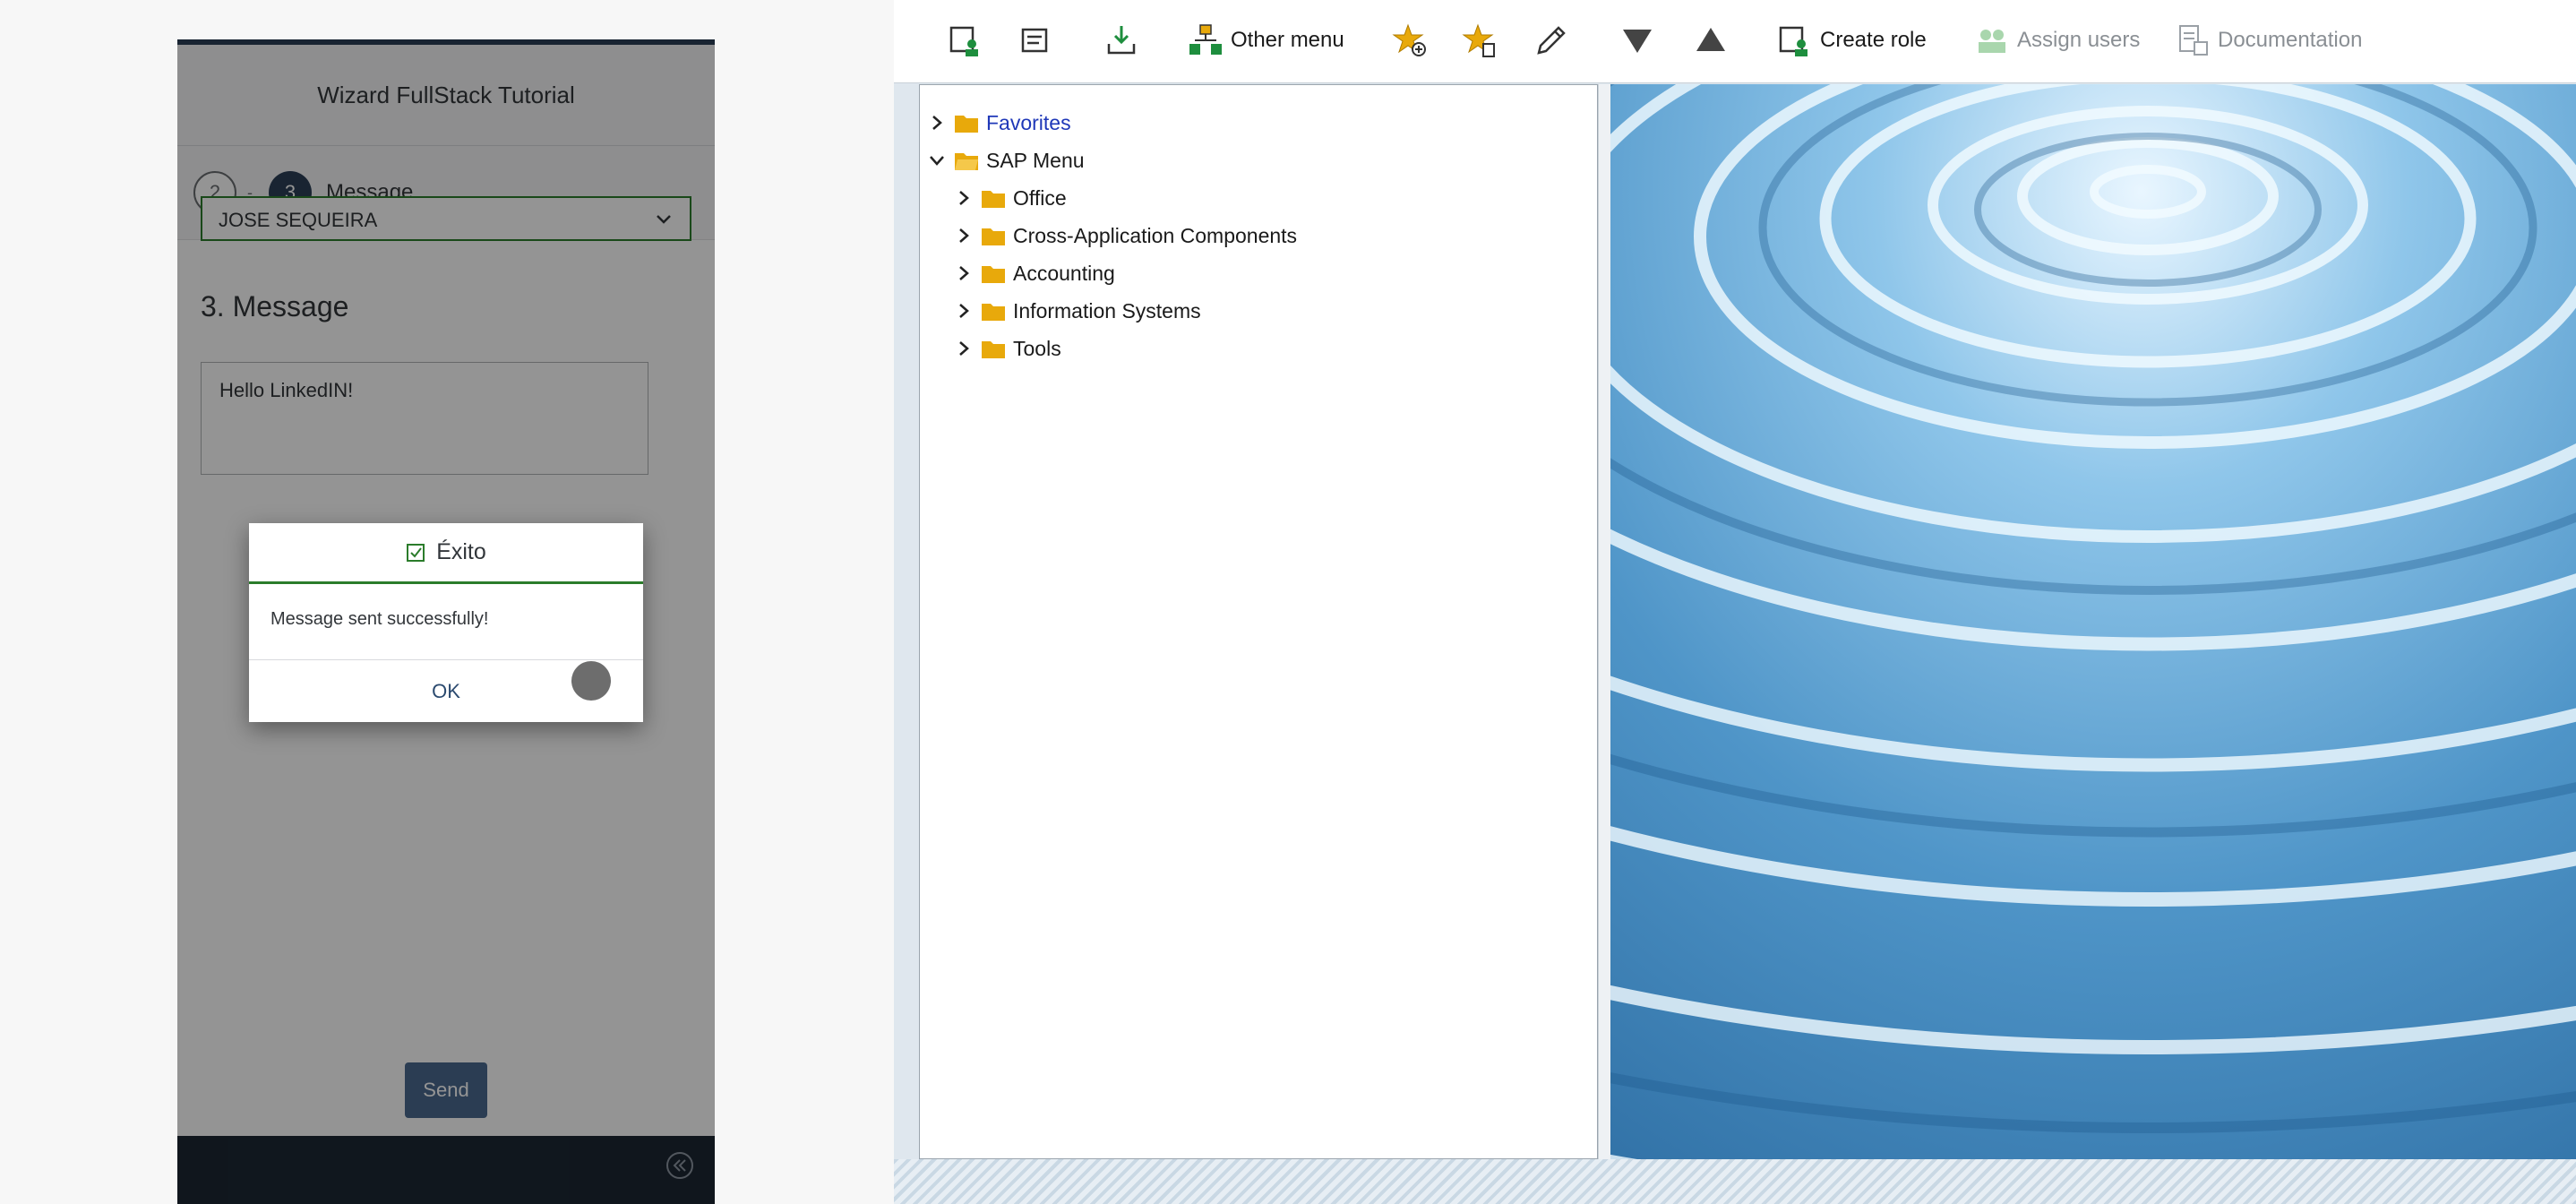 Image resolution: width=2576 pixels, height=1204 pixels. I want to click on tree-node-tools: Tools, so click(1008, 348).